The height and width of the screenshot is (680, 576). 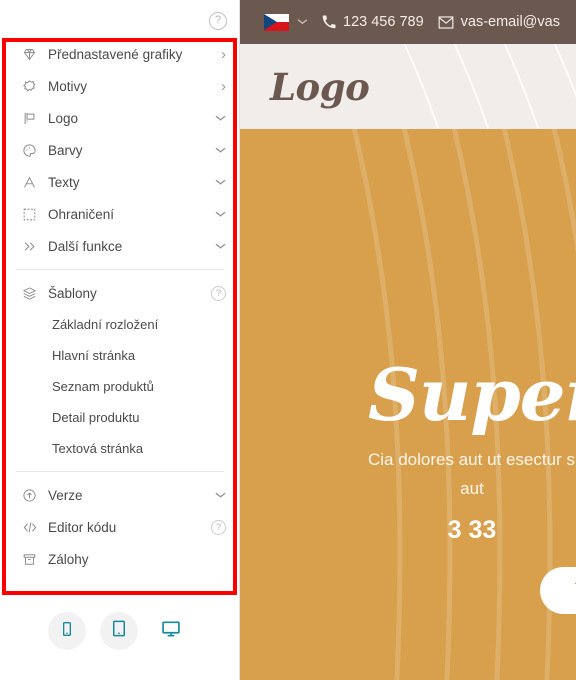 What do you see at coordinates (103, 386) in the screenshot?
I see `sidebar-subitem-label: Seznam produktů` at bounding box center [103, 386].